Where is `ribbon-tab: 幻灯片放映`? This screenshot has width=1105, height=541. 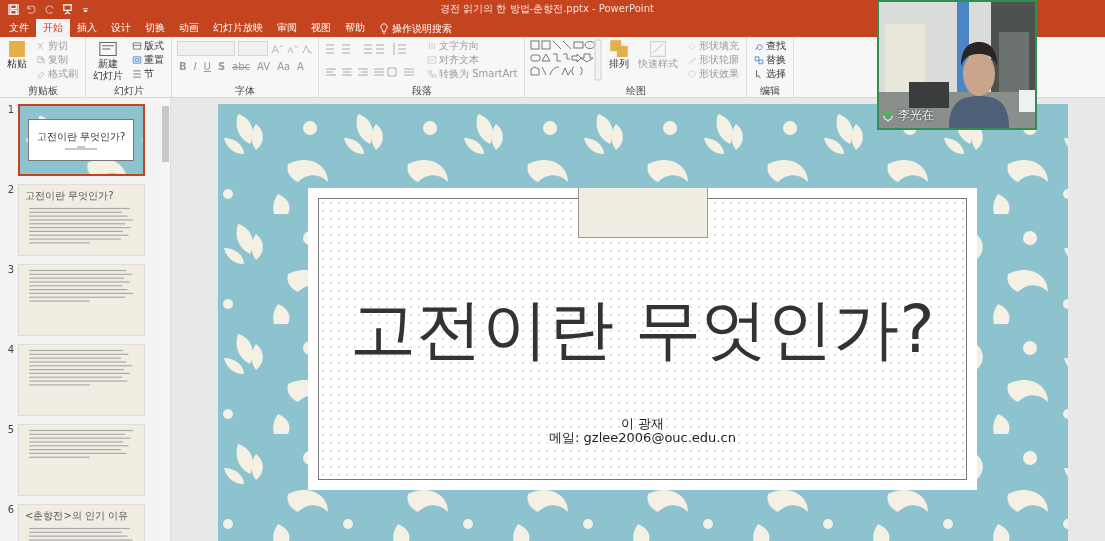
ribbon-tab: 幻灯片放映 is located at coordinates (238, 28).